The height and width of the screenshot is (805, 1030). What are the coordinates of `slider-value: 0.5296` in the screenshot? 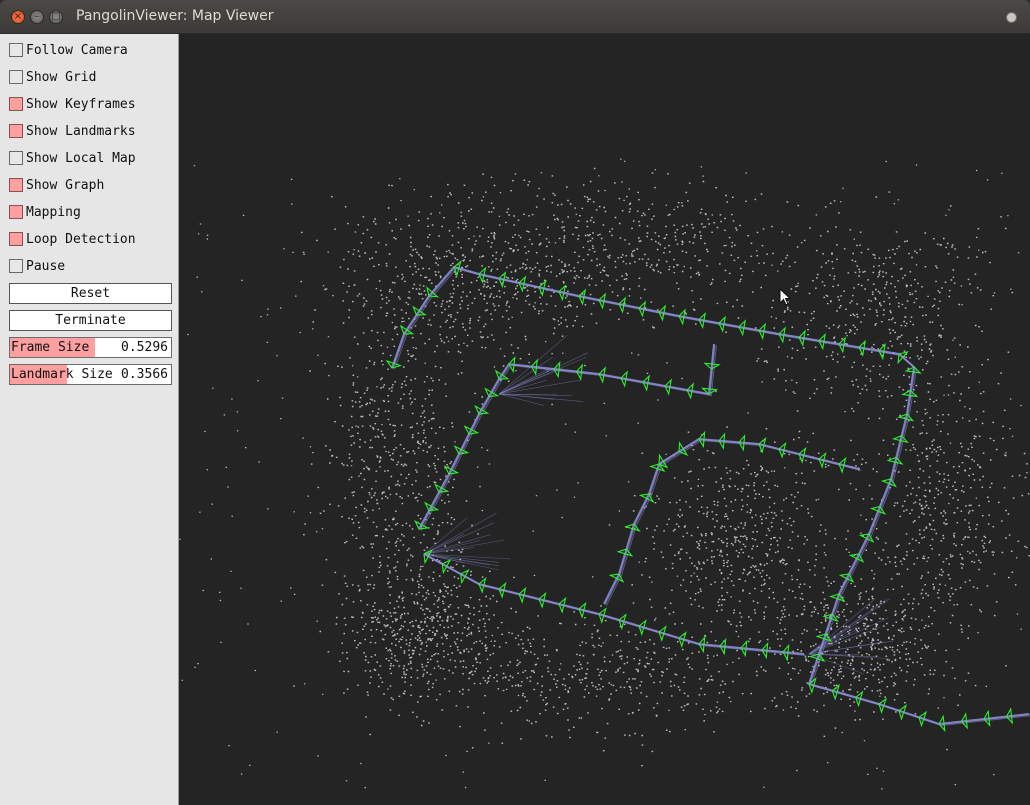 It's located at (144, 347).